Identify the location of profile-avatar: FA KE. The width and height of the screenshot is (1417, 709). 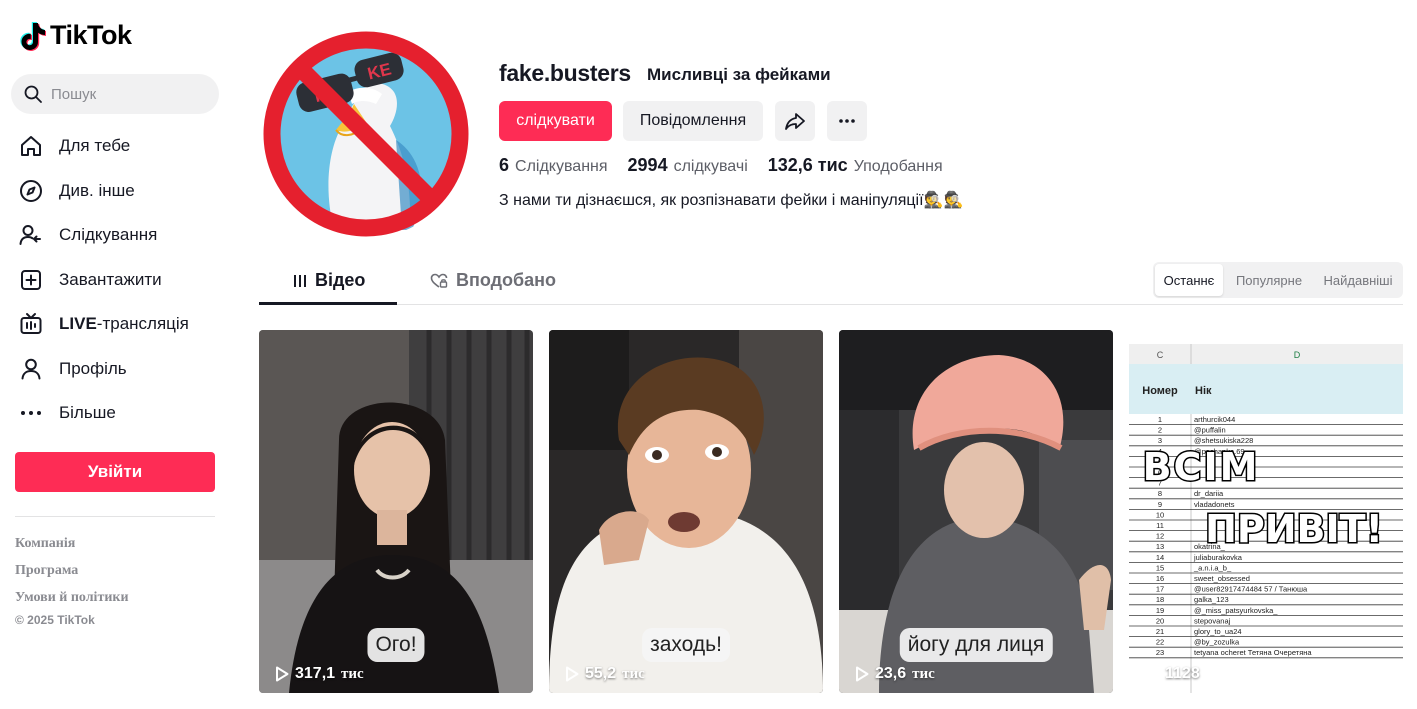
(366, 134).